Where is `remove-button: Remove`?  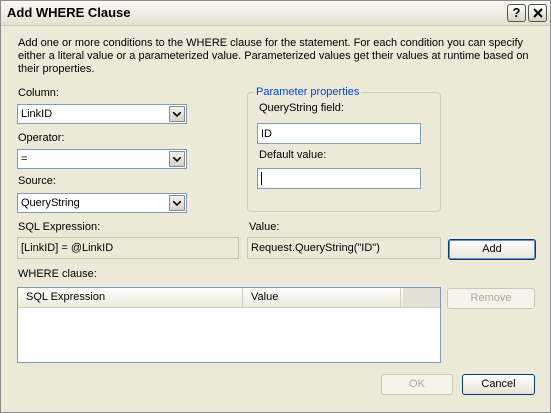 remove-button: Remove is located at coordinates (491, 298).